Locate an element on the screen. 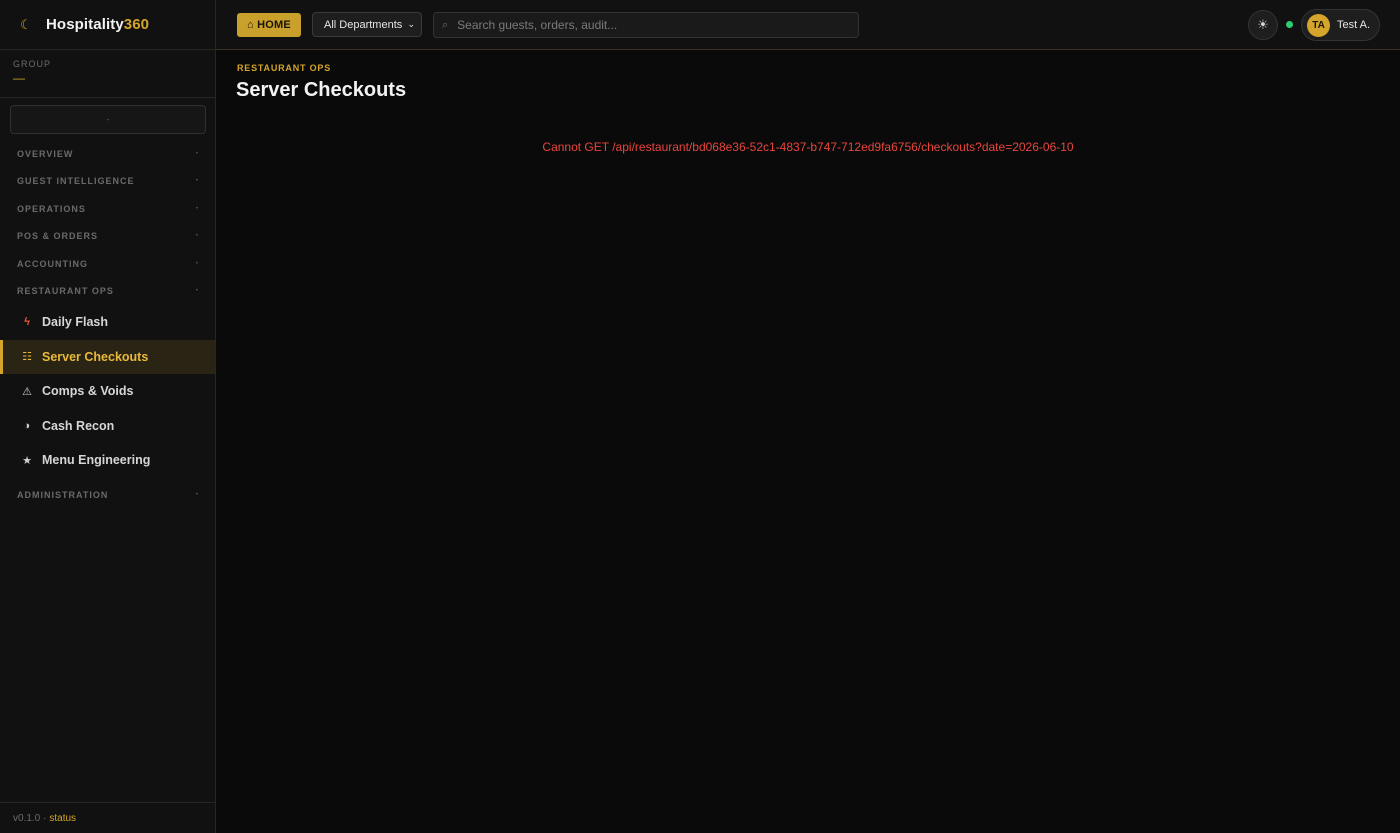 Image resolution: width=1400 pixels, height=833 pixels. brand-name-text: Hospitality is located at coordinates (85, 24).